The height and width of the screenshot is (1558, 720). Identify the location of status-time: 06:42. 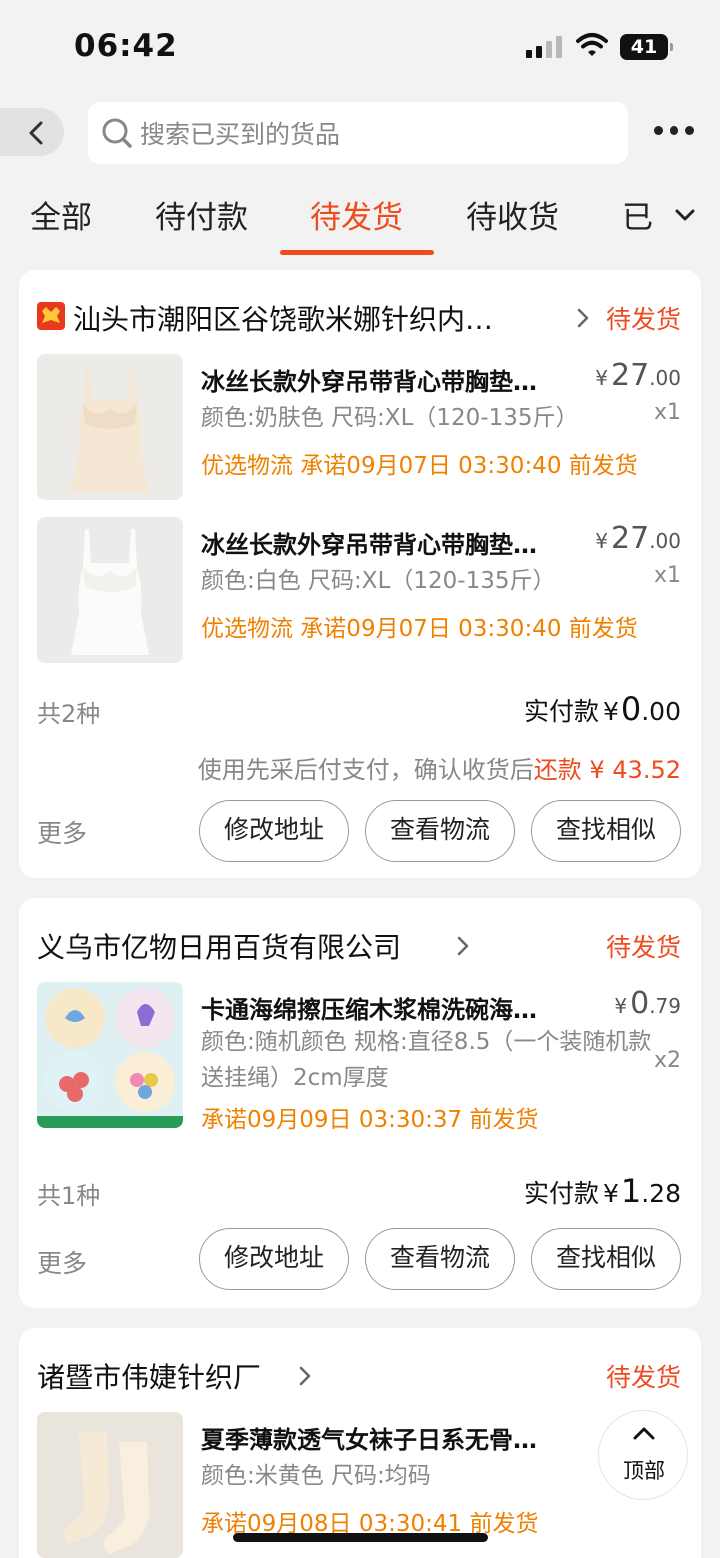
(126, 46).